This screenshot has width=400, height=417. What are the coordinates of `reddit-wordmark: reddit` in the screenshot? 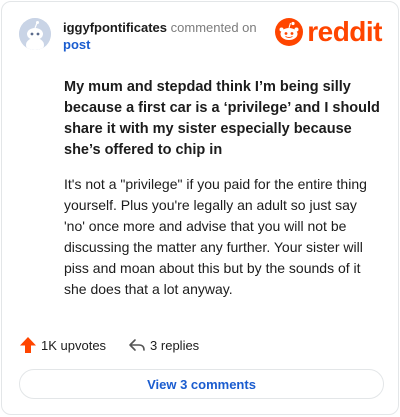 It's located at (344, 31).